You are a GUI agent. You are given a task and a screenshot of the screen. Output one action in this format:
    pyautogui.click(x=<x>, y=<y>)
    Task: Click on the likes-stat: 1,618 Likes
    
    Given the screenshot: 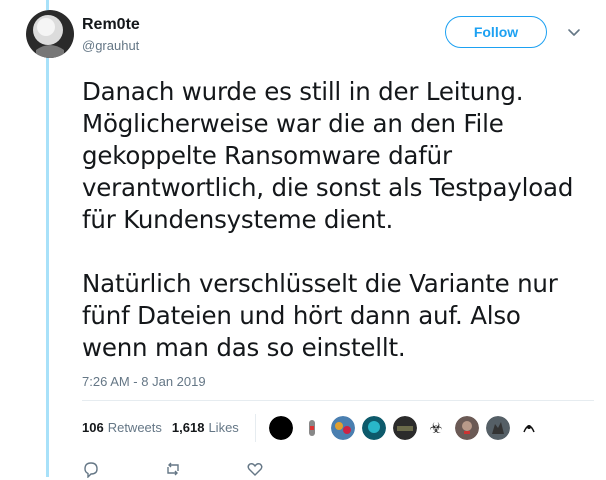 What is the action you would take?
    pyautogui.click(x=205, y=427)
    